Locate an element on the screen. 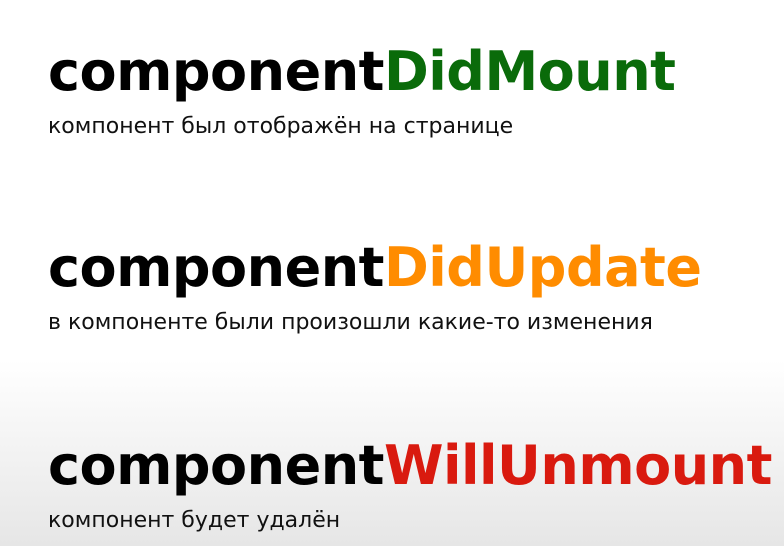 The width and height of the screenshot is (784, 546). method-title: componentDidUpdate is located at coordinates (413, 268).